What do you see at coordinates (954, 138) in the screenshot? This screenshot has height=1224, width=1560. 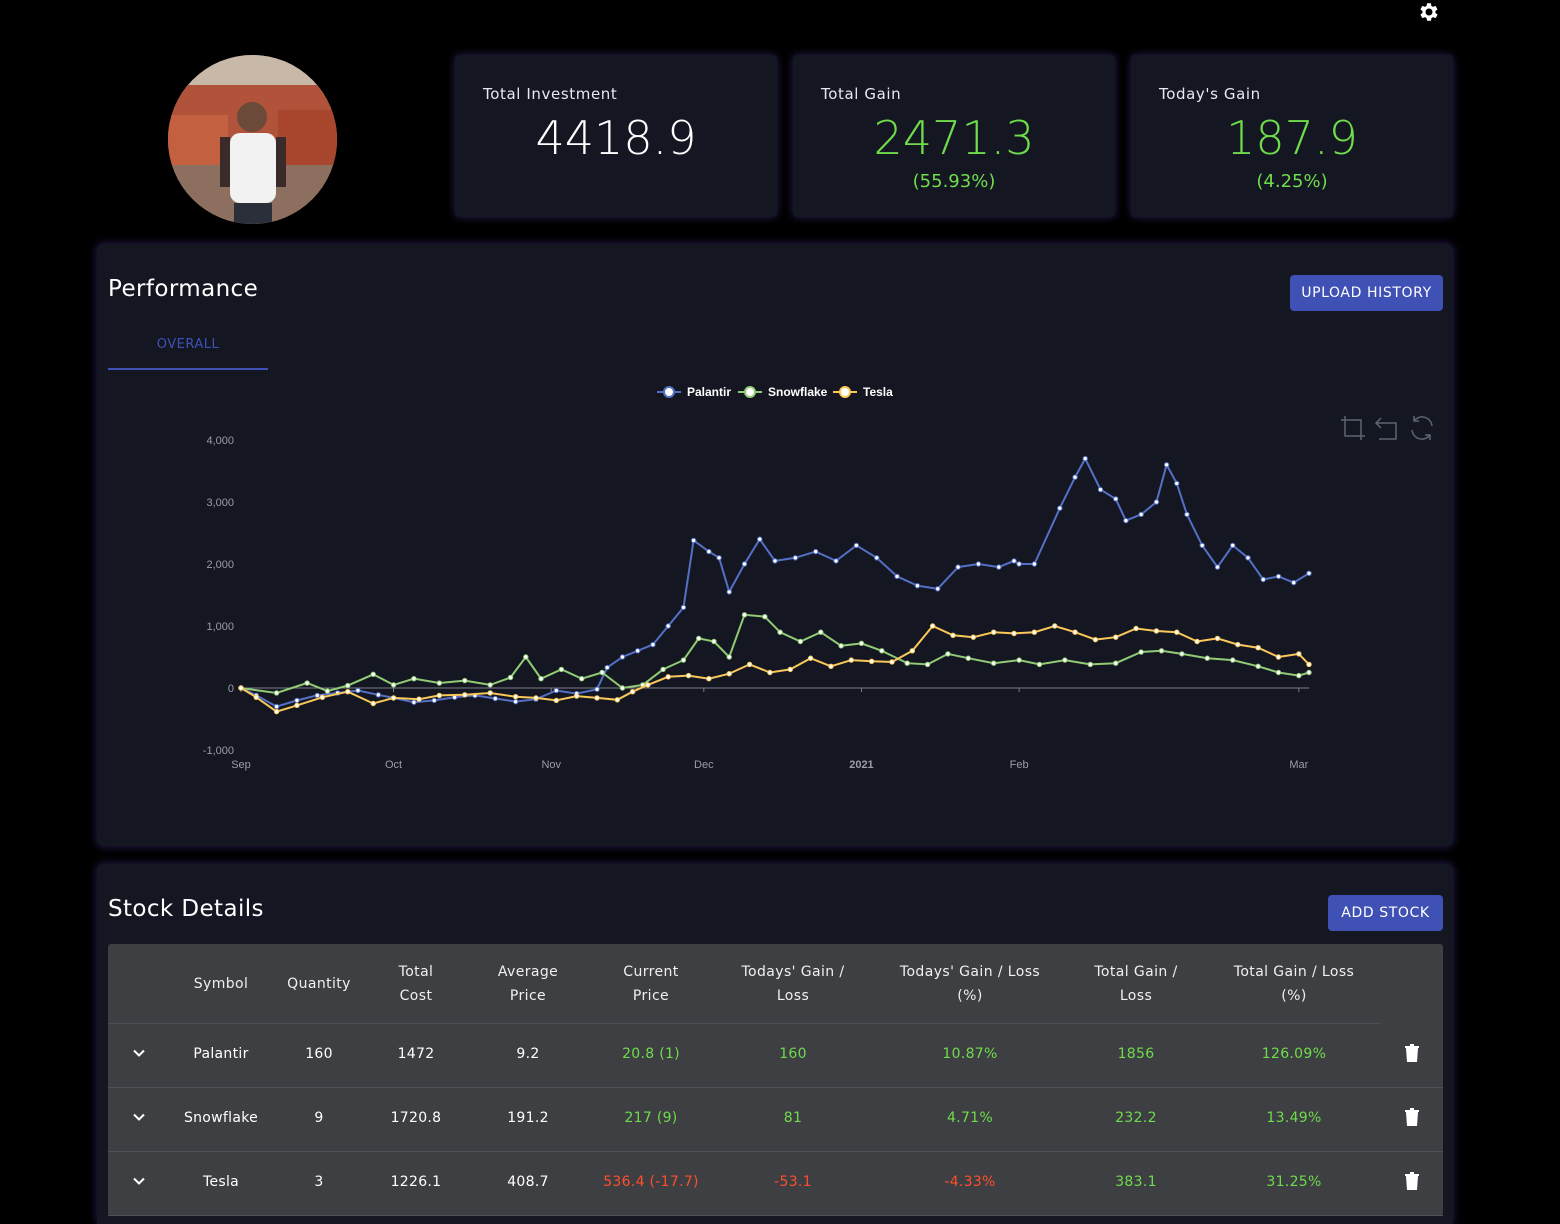 I see `card-value: 2471.3` at bounding box center [954, 138].